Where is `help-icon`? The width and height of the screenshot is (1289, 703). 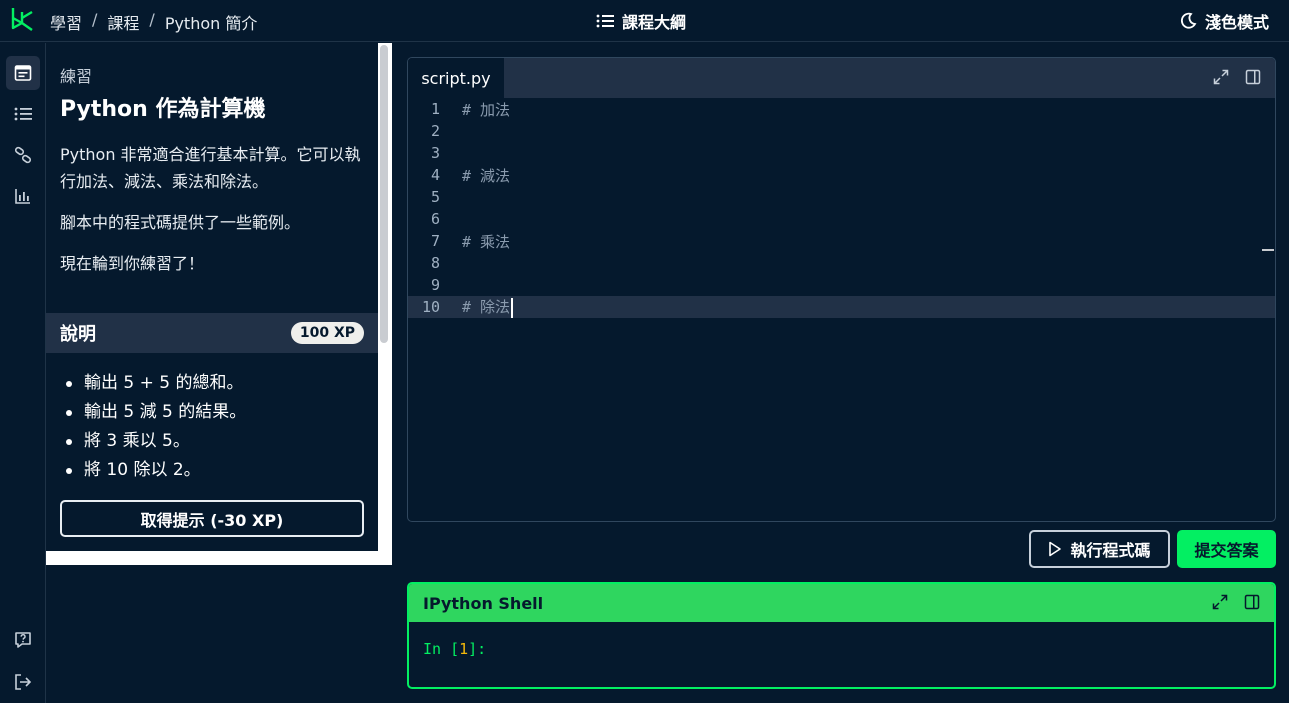
help-icon is located at coordinates (23, 640).